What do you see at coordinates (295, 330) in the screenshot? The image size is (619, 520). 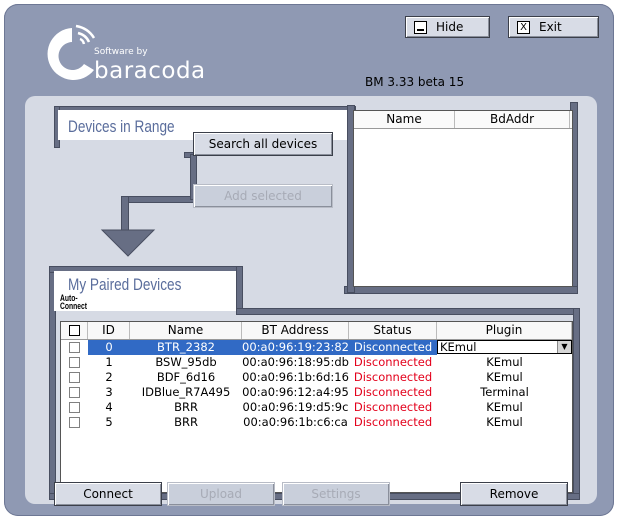 I see `col-bt-address: BT Address` at bounding box center [295, 330].